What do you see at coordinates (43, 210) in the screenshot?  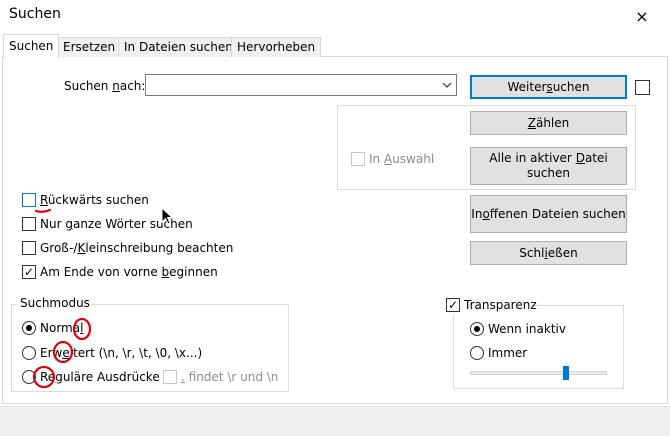 I see `underline-annotation-r` at bounding box center [43, 210].